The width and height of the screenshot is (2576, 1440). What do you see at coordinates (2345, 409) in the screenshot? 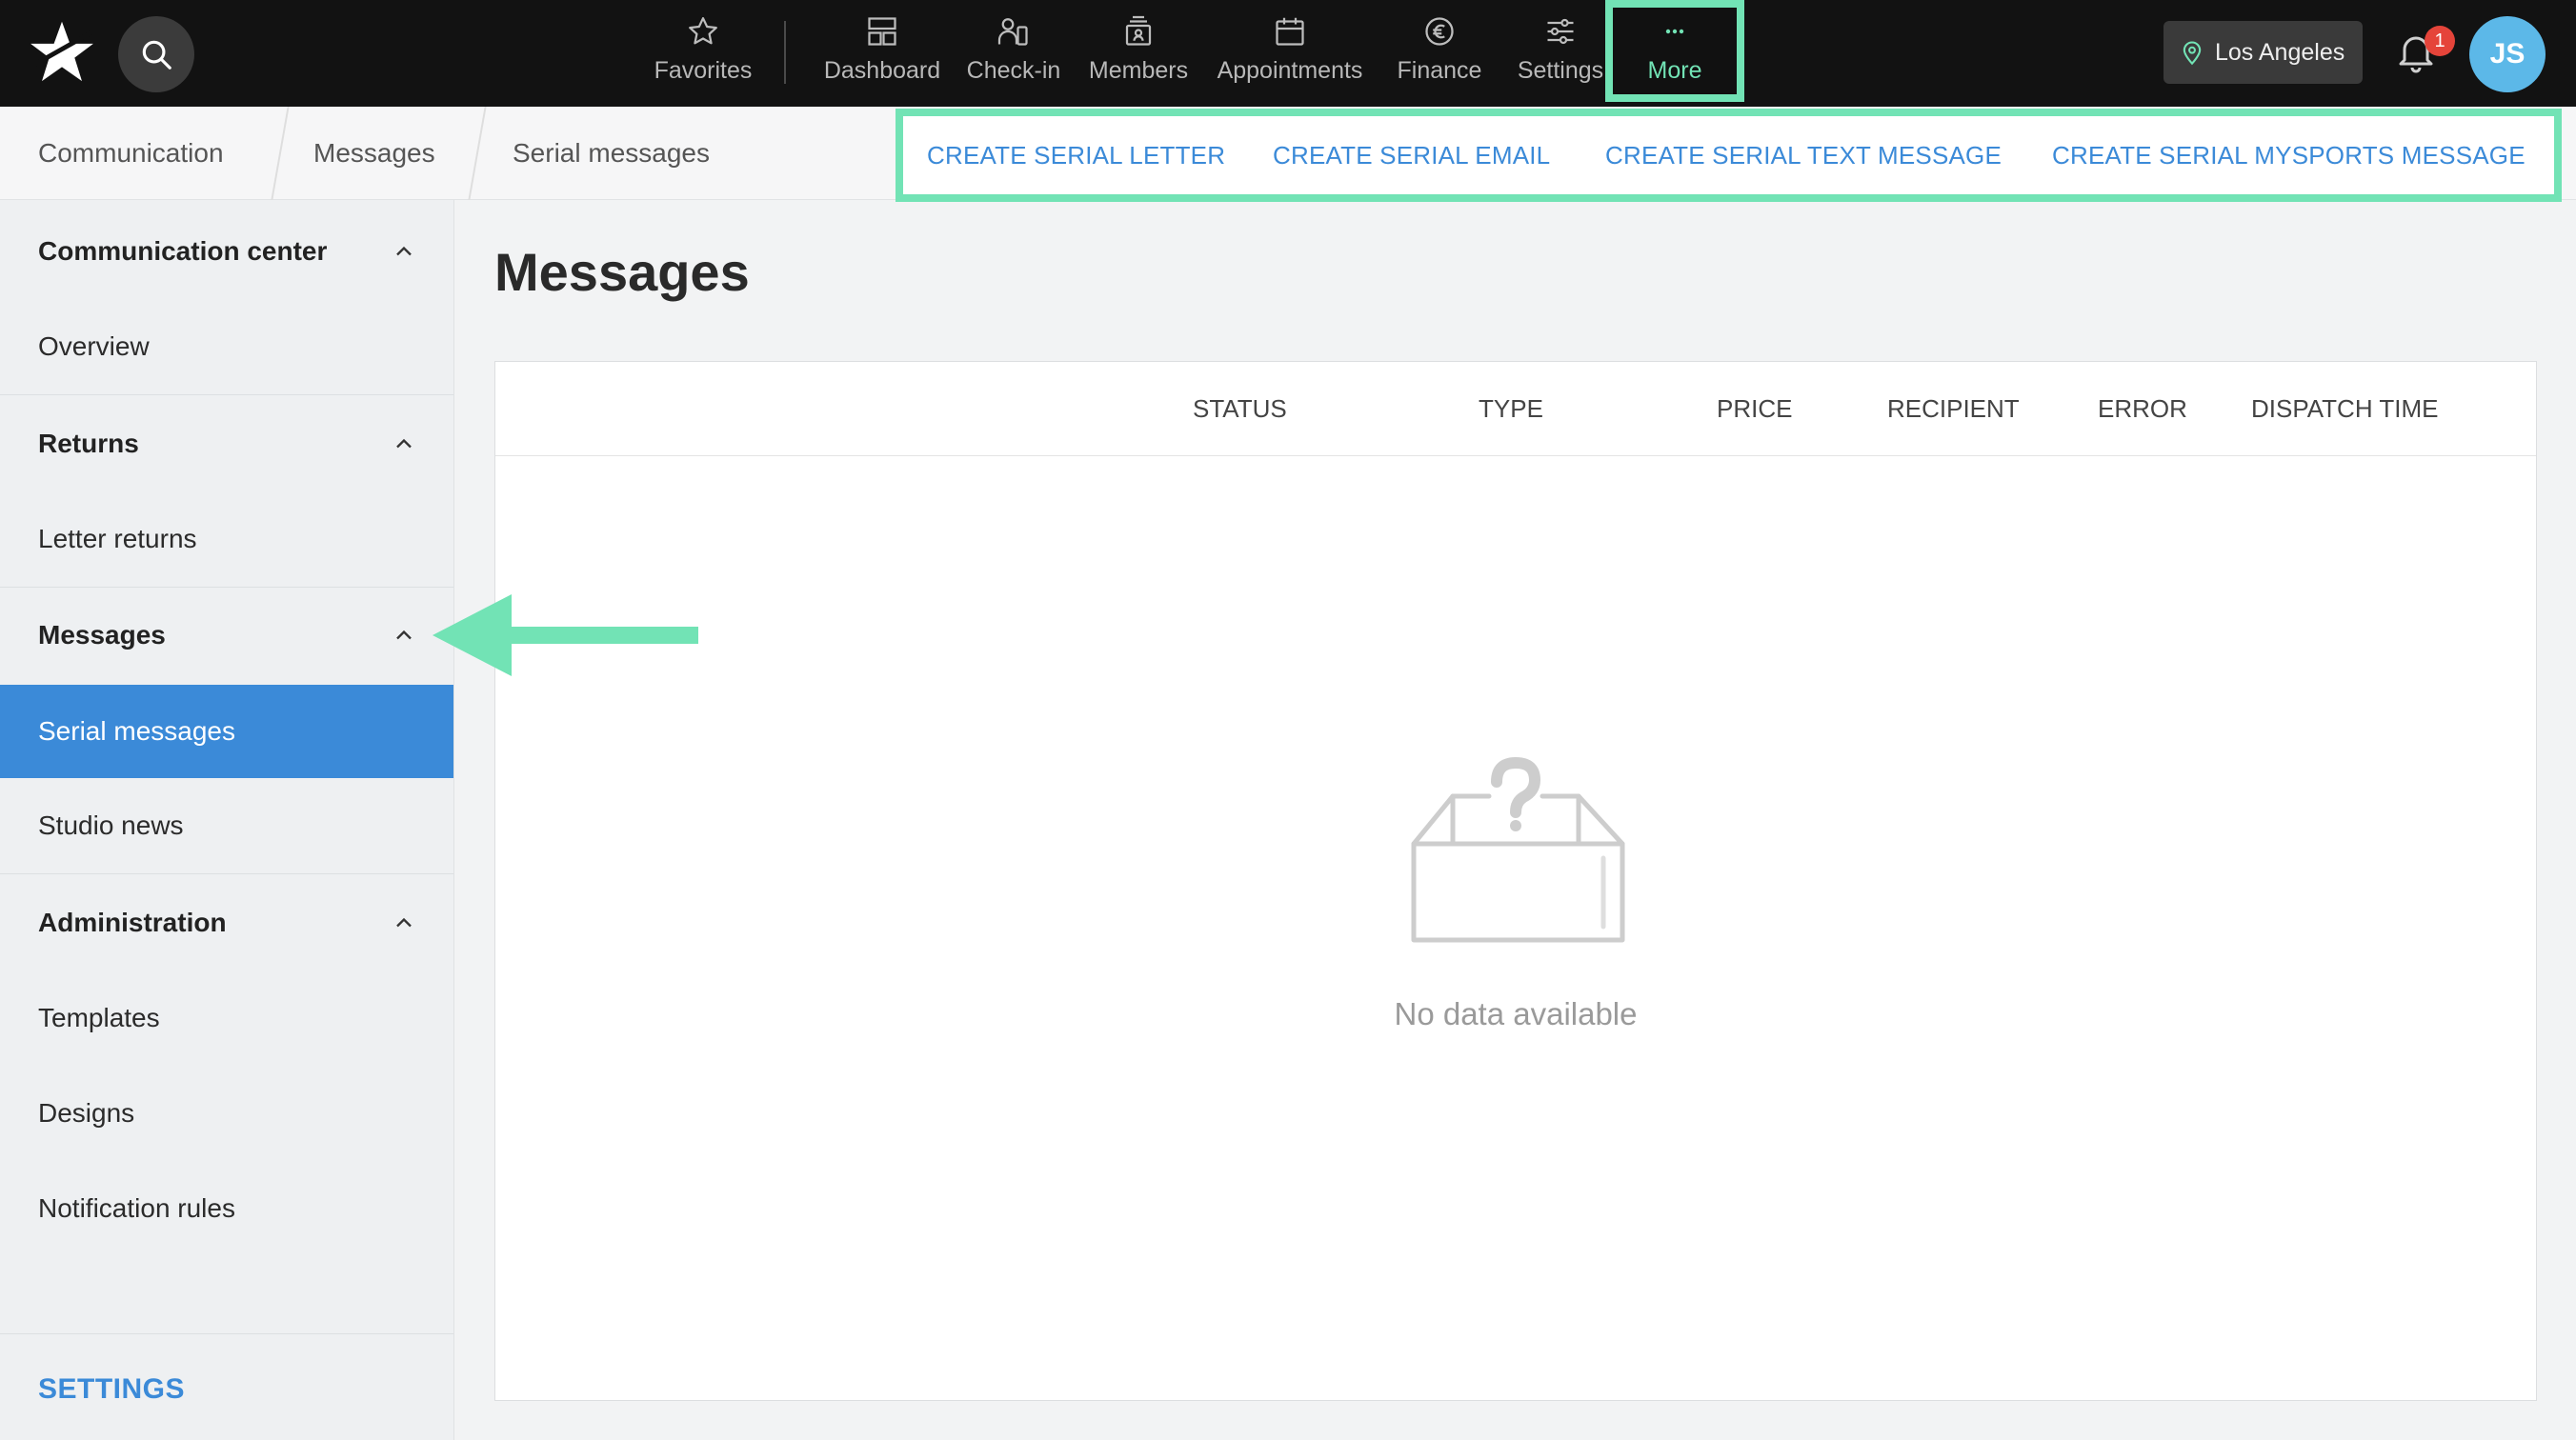
I see `column-header-dispatch-time: DISPATCH TIME` at bounding box center [2345, 409].